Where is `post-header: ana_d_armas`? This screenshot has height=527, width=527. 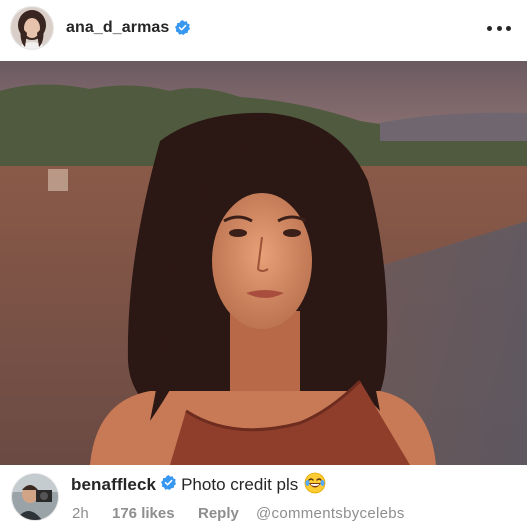
post-header: ana_d_armas is located at coordinates (263, 30).